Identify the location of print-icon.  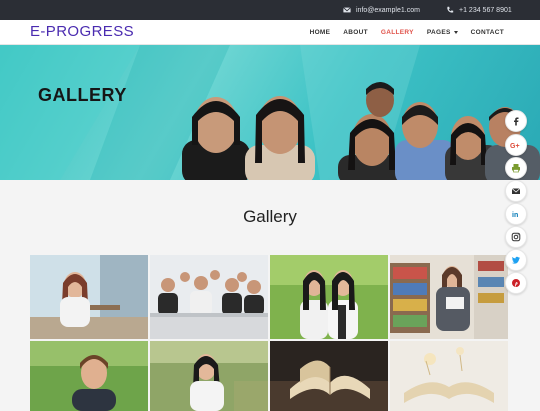
(516, 168).